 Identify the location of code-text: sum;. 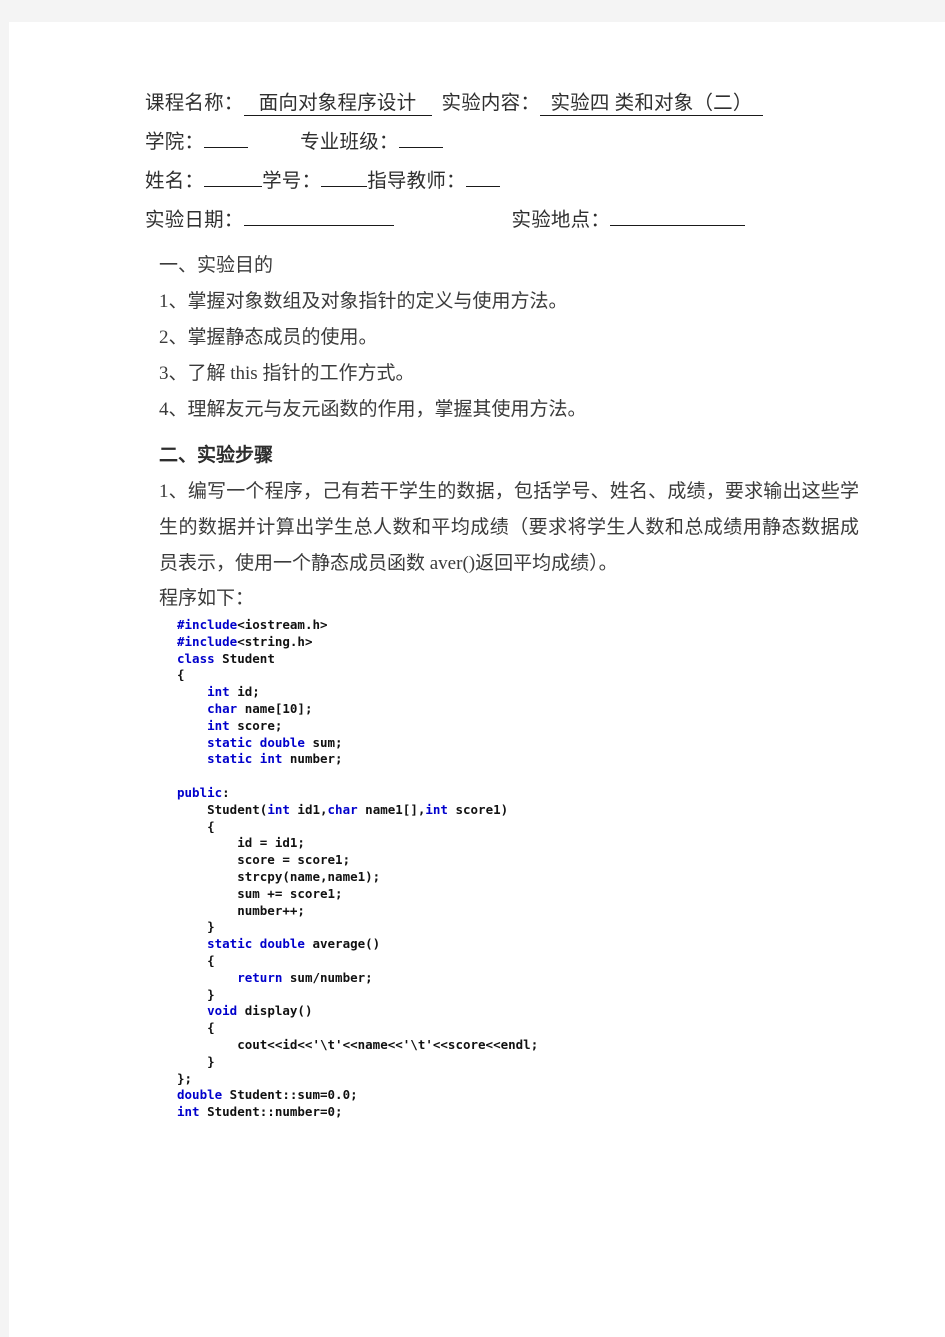
(323, 742).